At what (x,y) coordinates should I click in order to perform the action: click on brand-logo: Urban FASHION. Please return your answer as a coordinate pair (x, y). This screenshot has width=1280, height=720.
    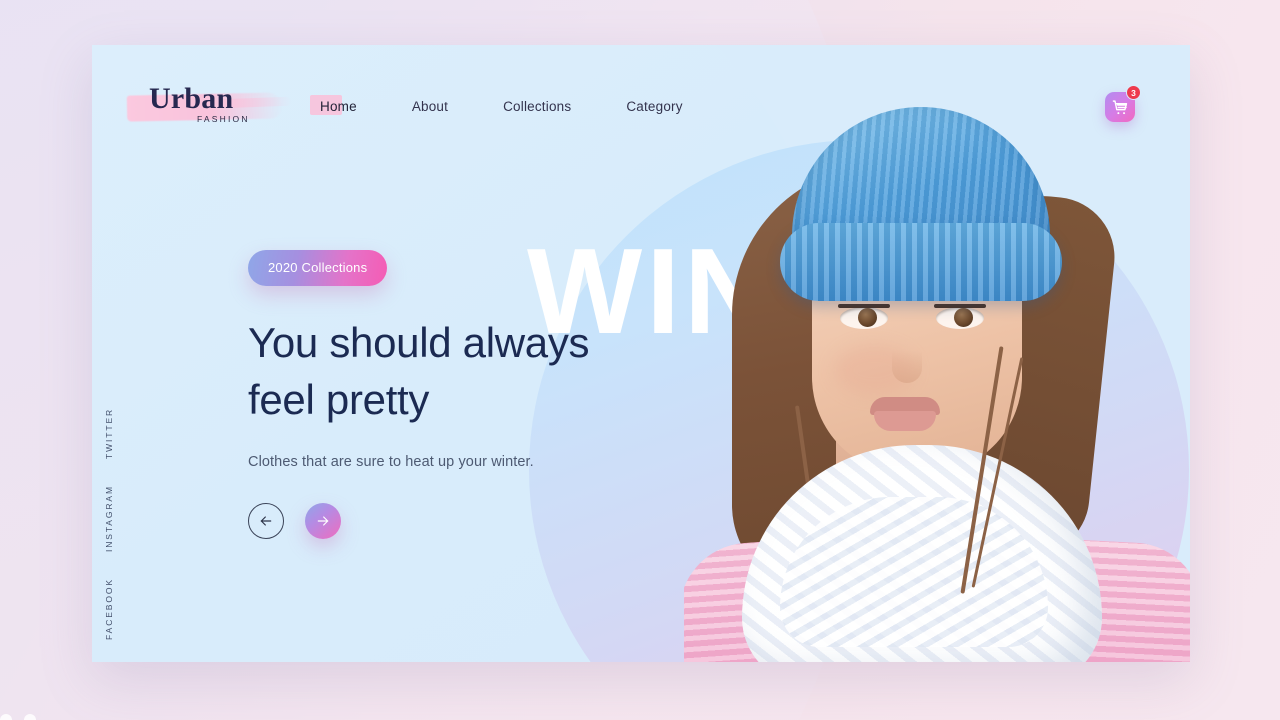
    Looking at the image, I should click on (216, 112).